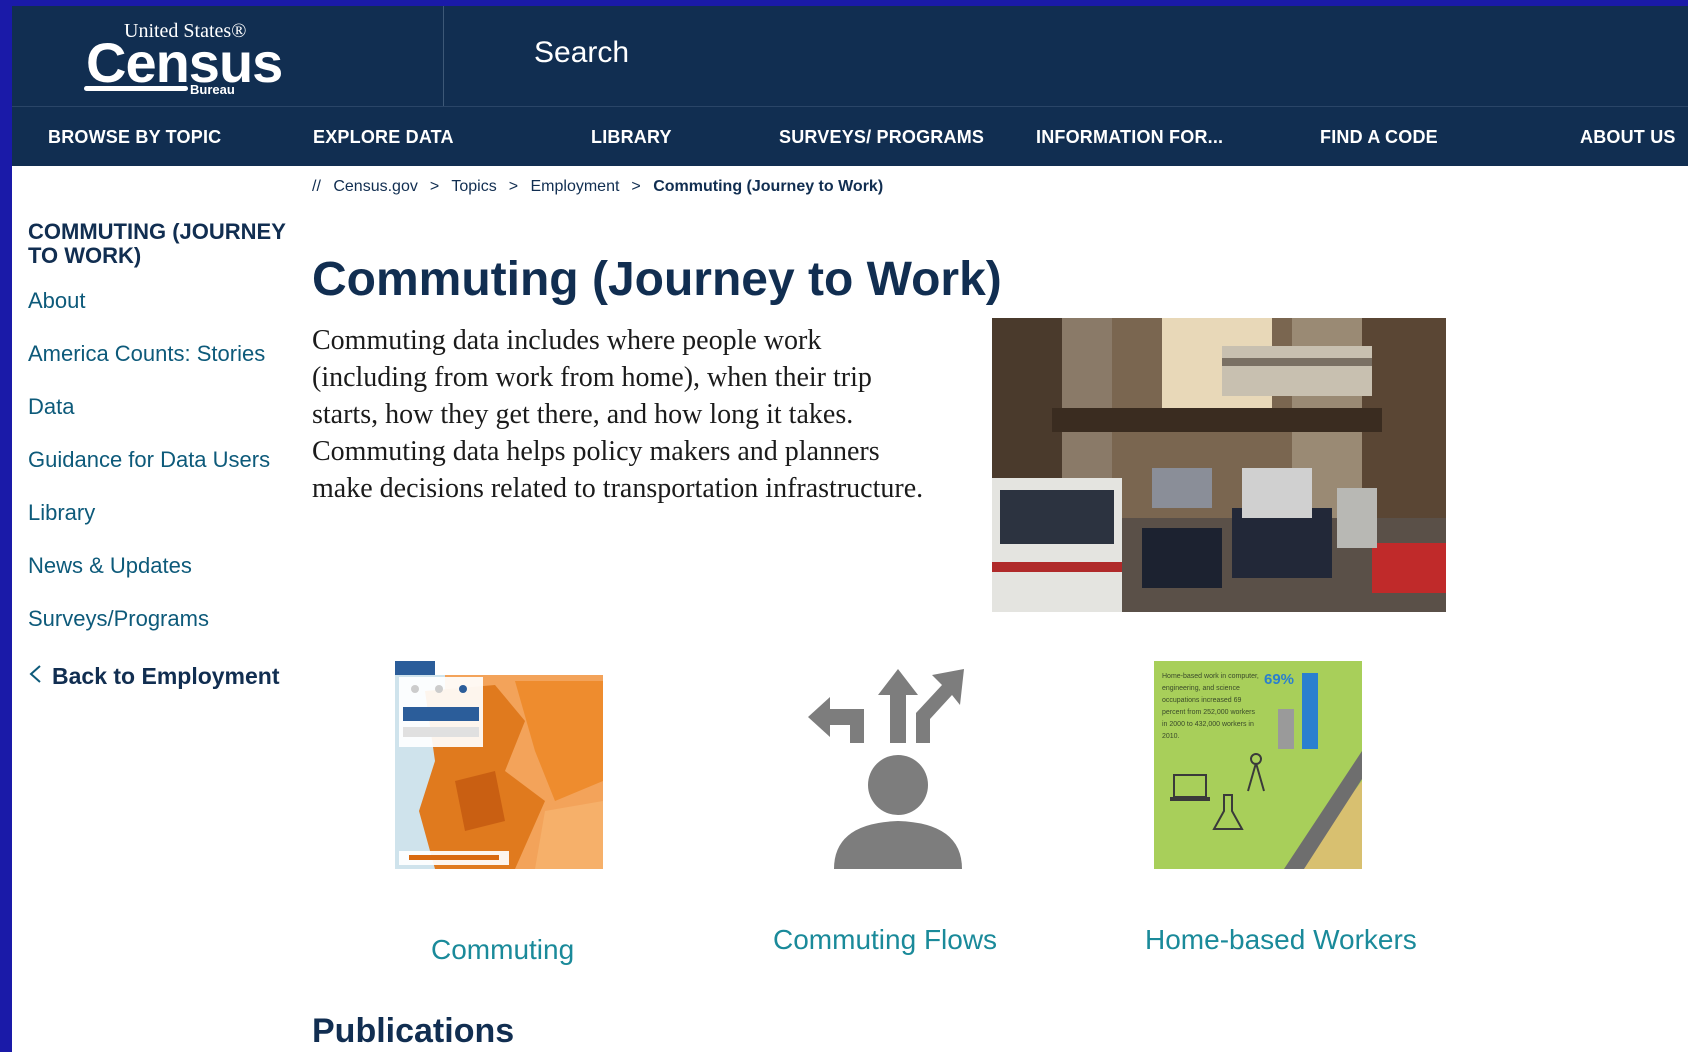 This screenshot has width=1688, height=1052. What do you see at coordinates (134, 137) in the screenshot?
I see `nav-browse-by-topic: BROWSE BY TOPIC` at bounding box center [134, 137].